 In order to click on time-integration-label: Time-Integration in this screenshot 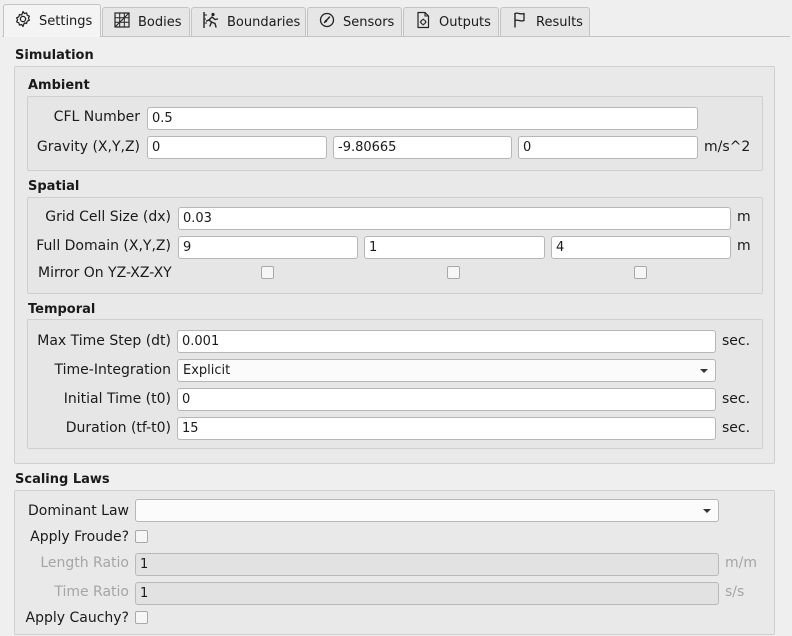, I will do `click(112, 370)`.